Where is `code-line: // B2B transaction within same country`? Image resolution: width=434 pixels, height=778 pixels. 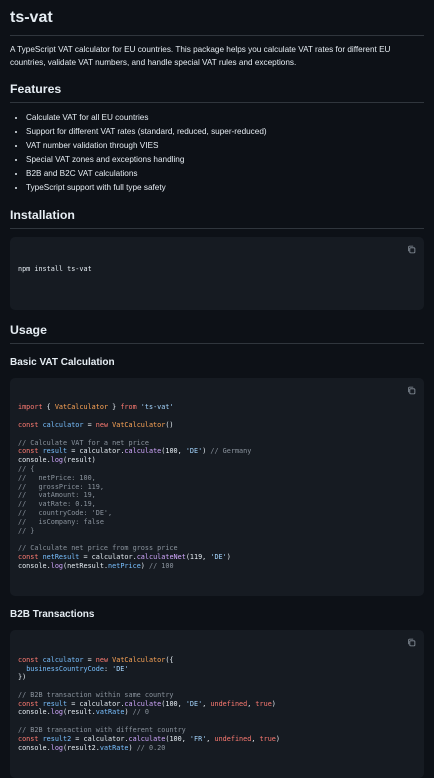
code-line: // B2B transaction within same country is located at coordinates (96, 694).